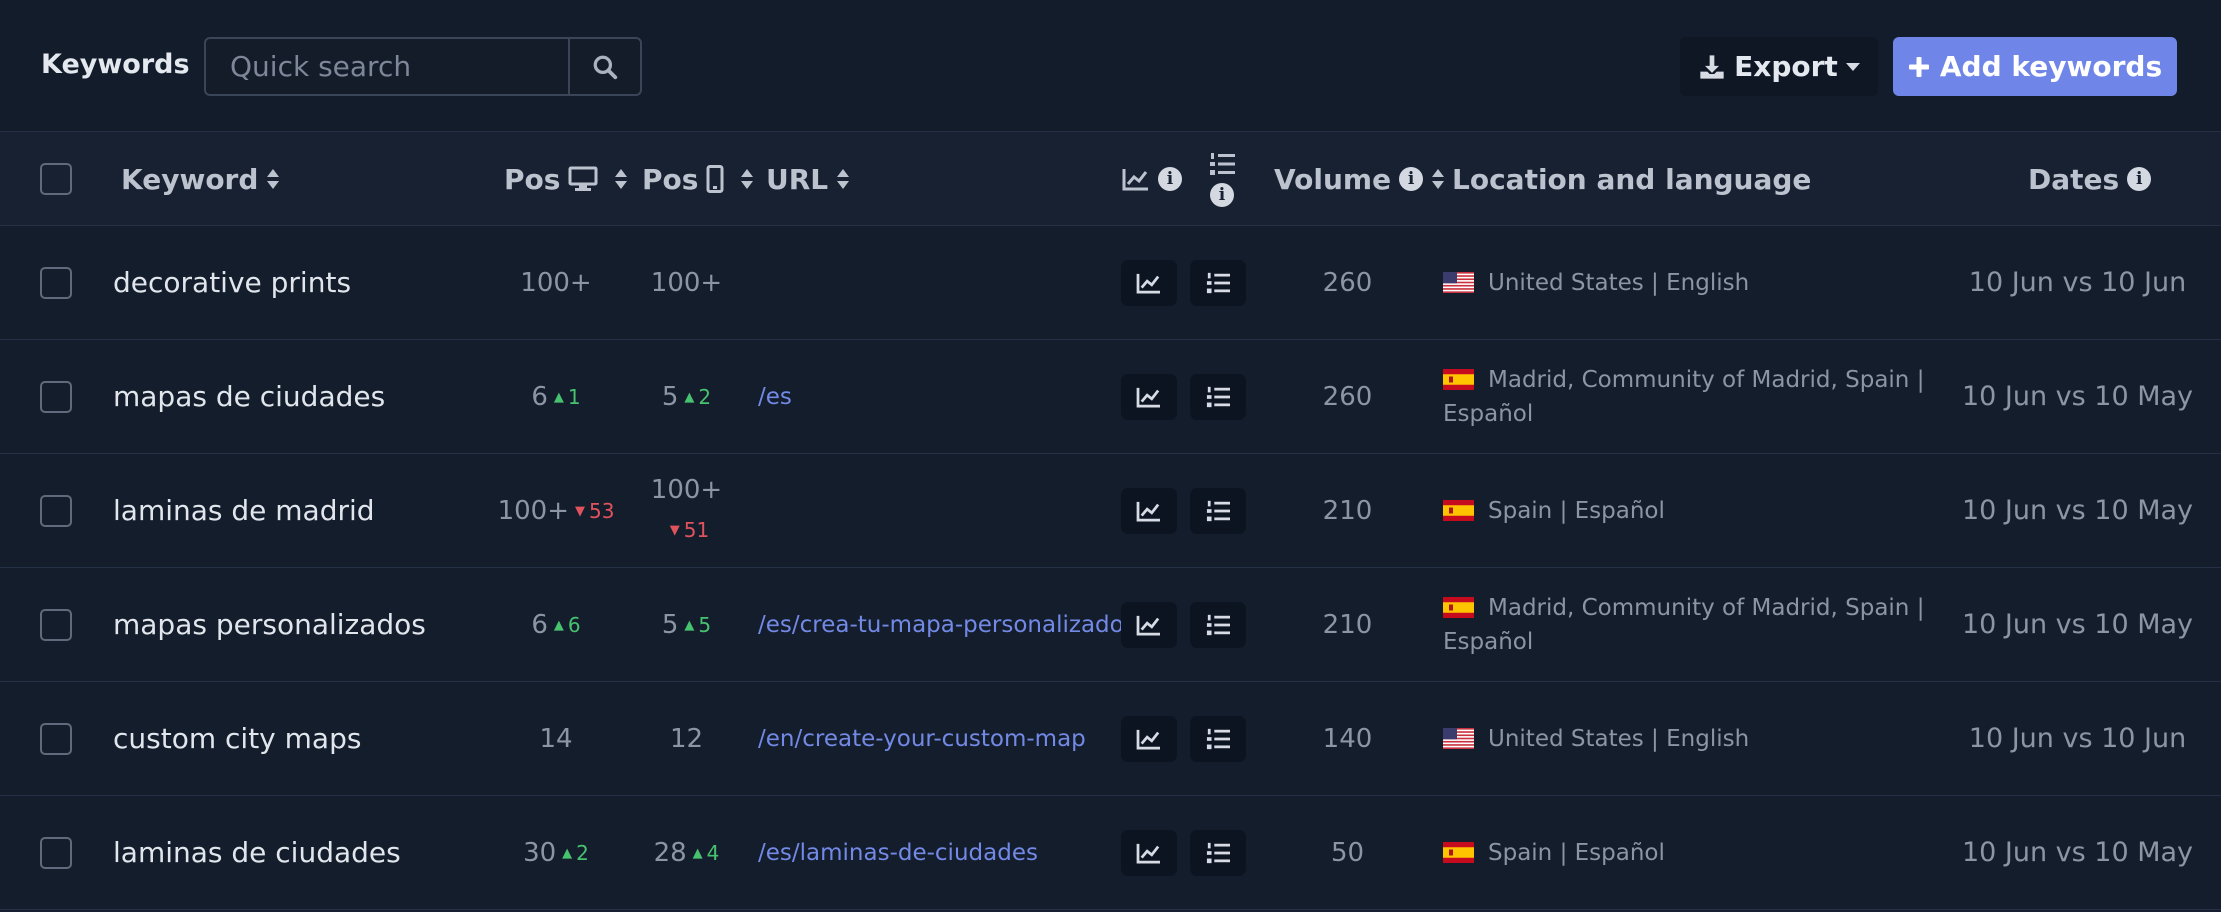  What do you see at coordinates (689, 530) in the screenshot?
I see `pos-mobile-change: ▼ 51` at bounding box center [689, 530].